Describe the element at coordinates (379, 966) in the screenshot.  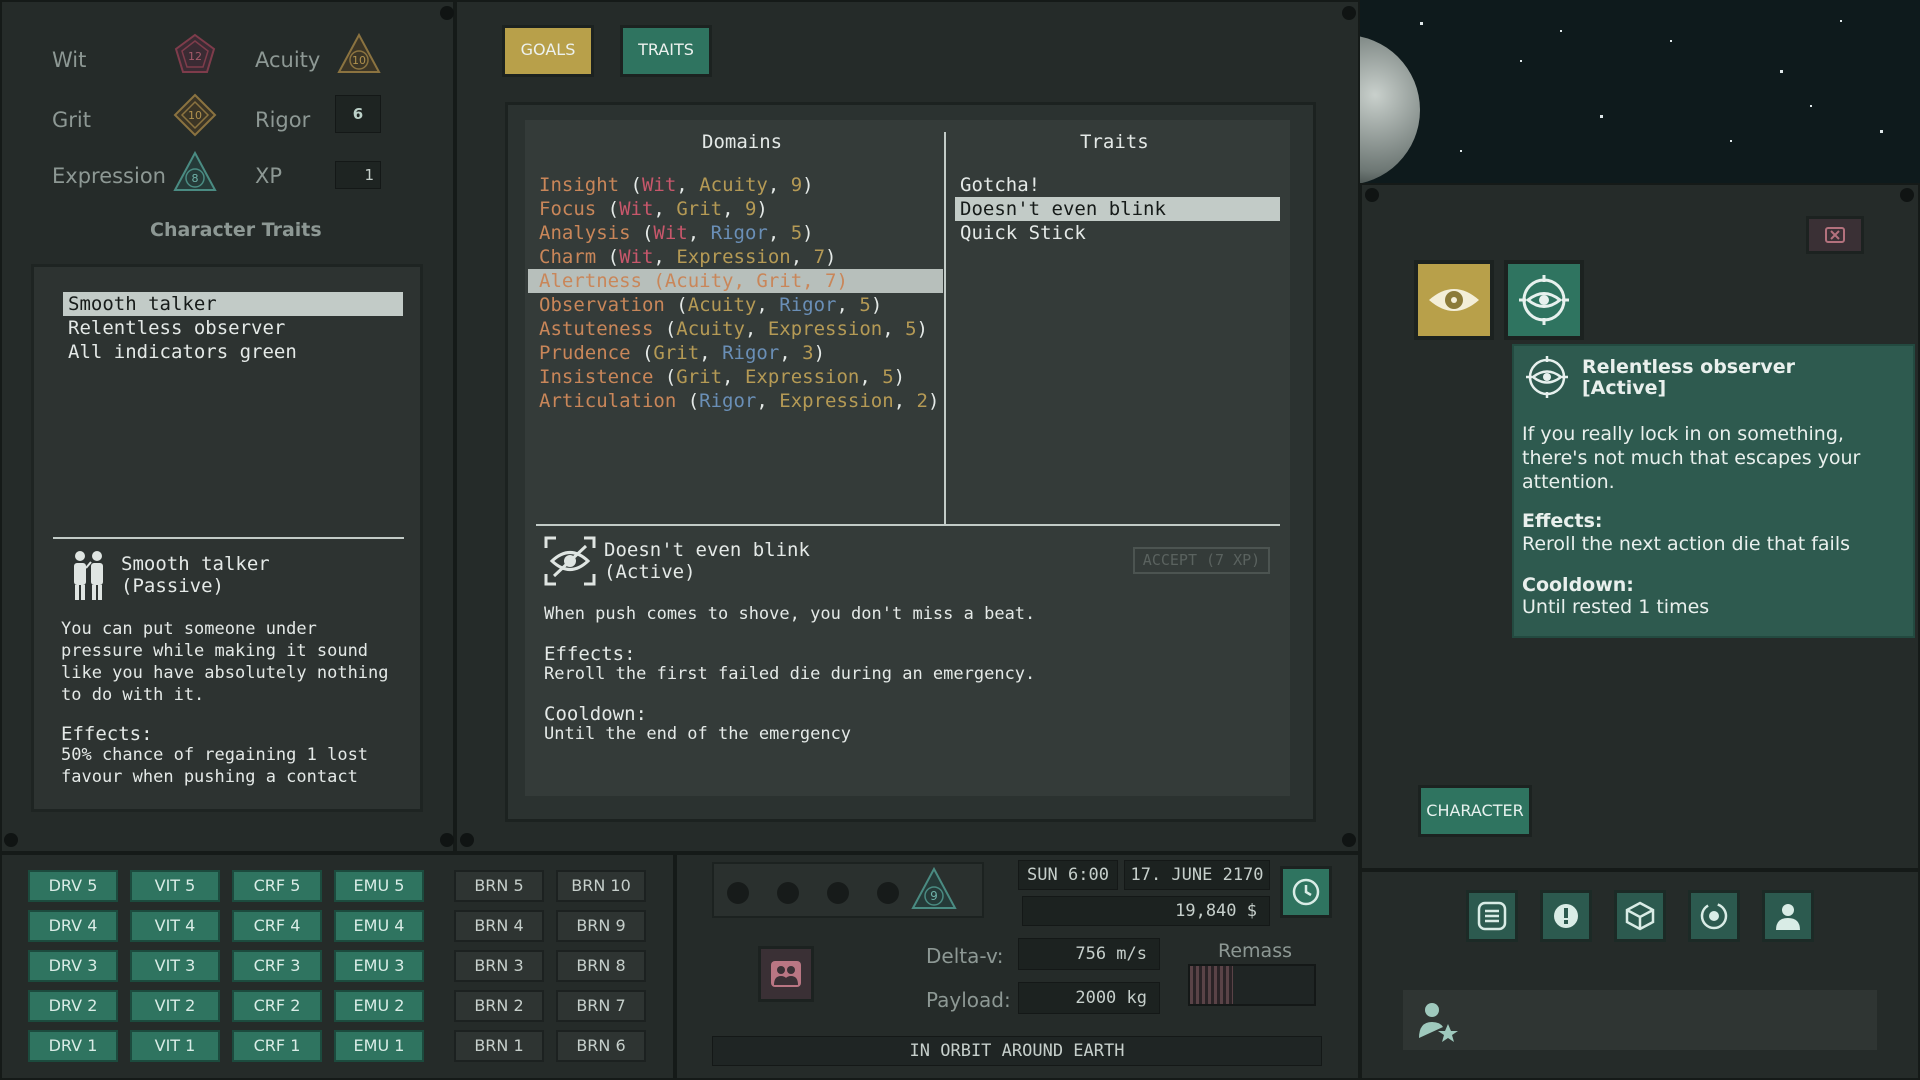
I see `skill-button-emu-3: EMU 3` at that location.